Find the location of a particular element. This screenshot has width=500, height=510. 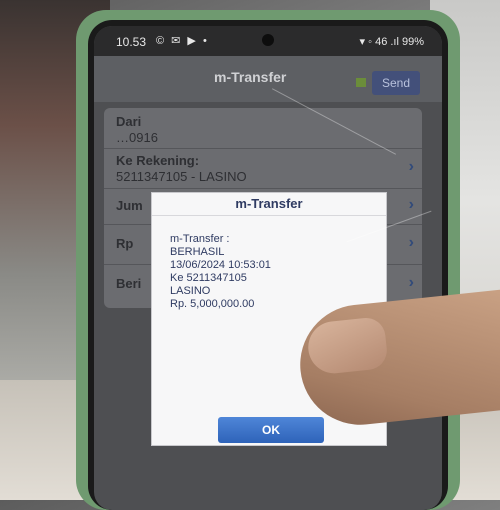

dialog-line: m-Transfer : is located at coordinates (200, 239).